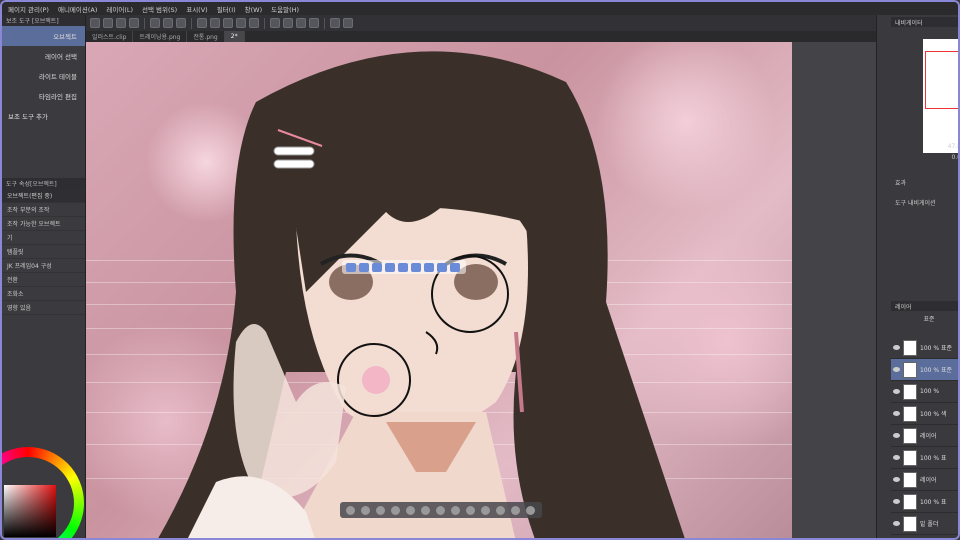 Image resolution: width=960 pixels, height=540 pixels. Describe the element at coordinates (108, 23) in the screenshot. I see `open-file-icon` at that location.